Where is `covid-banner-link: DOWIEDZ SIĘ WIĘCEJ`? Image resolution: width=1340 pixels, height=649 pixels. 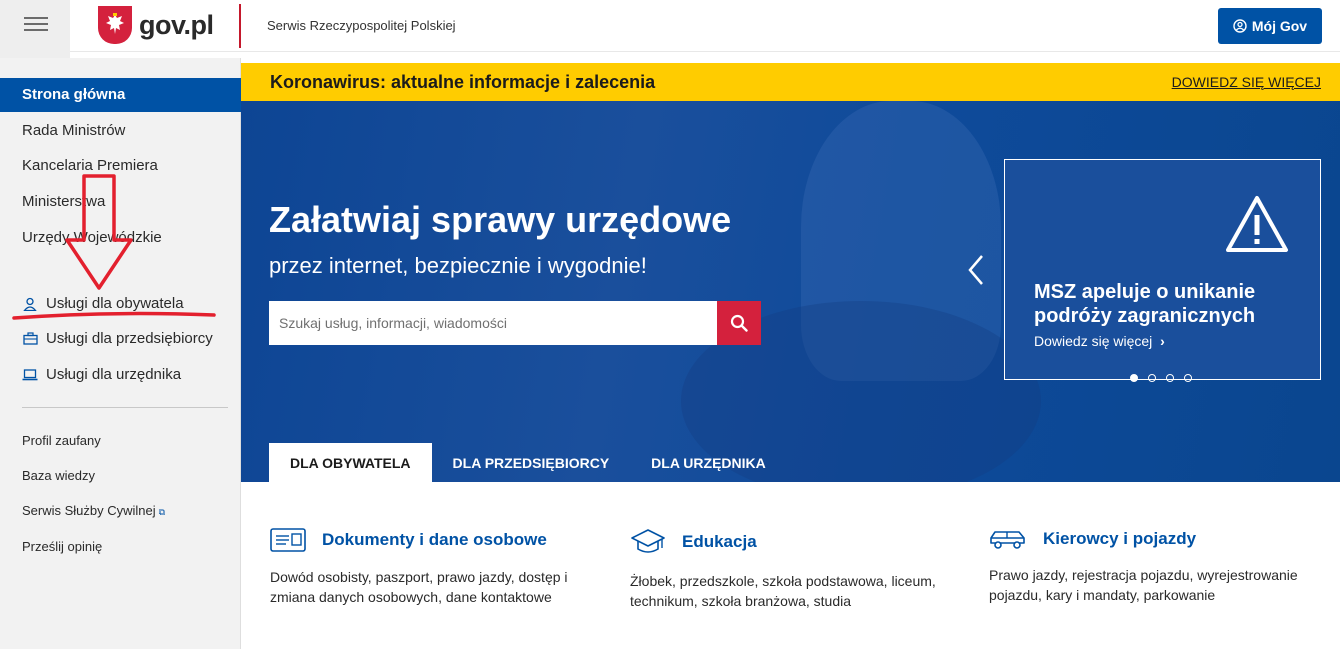
covid-banner-link: DOWIEDZ SIĘ WIĘCEJ is located at coordinates (1246, 82).